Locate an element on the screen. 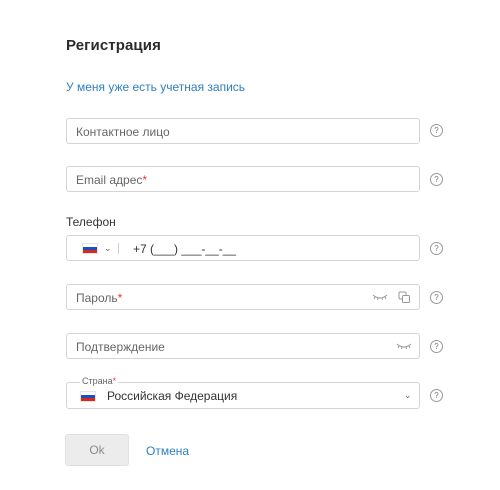 The width and height of the screenshot is (500, 490). country-label-text: Страна is located at coordinates (97, 381).